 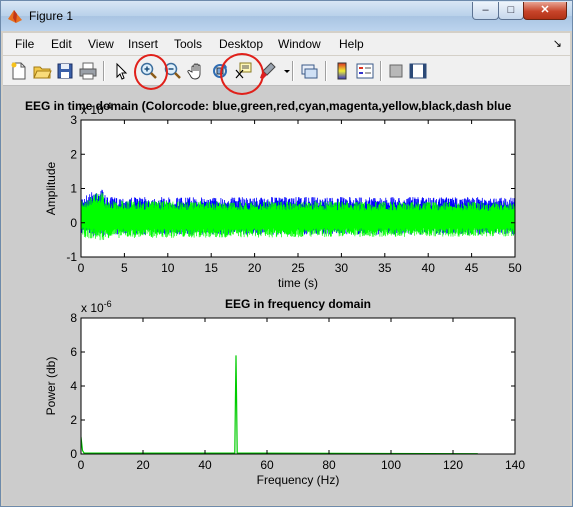 I want to click on y-axis-label: Power (db), so click(x=51, y=386).